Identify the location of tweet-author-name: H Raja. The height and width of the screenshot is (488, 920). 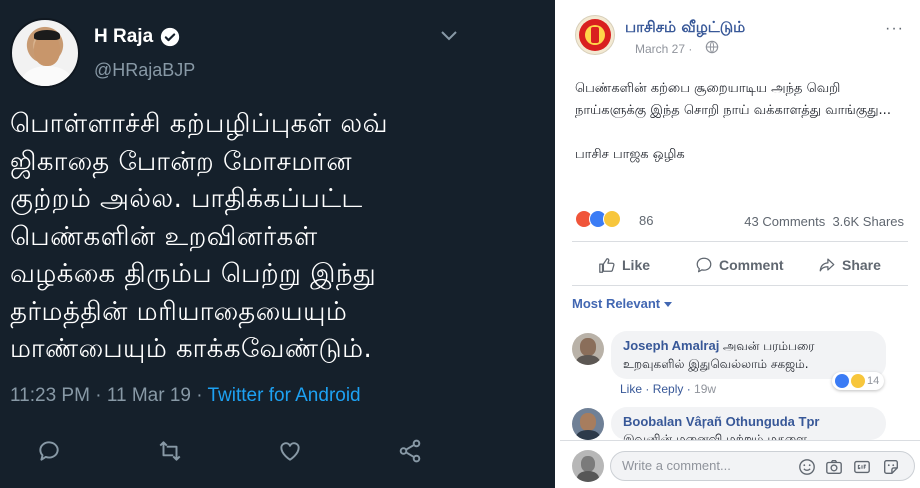
(123, 37).